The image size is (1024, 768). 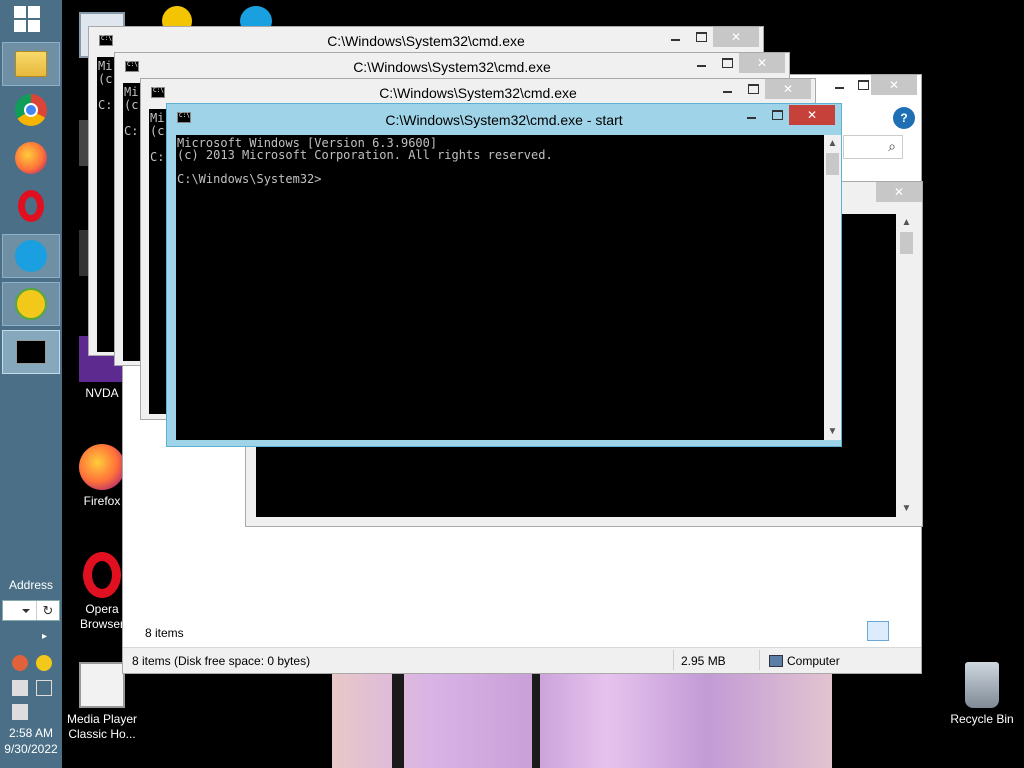 I want to click on taskbar-firefox, so click(x=31, y=158).